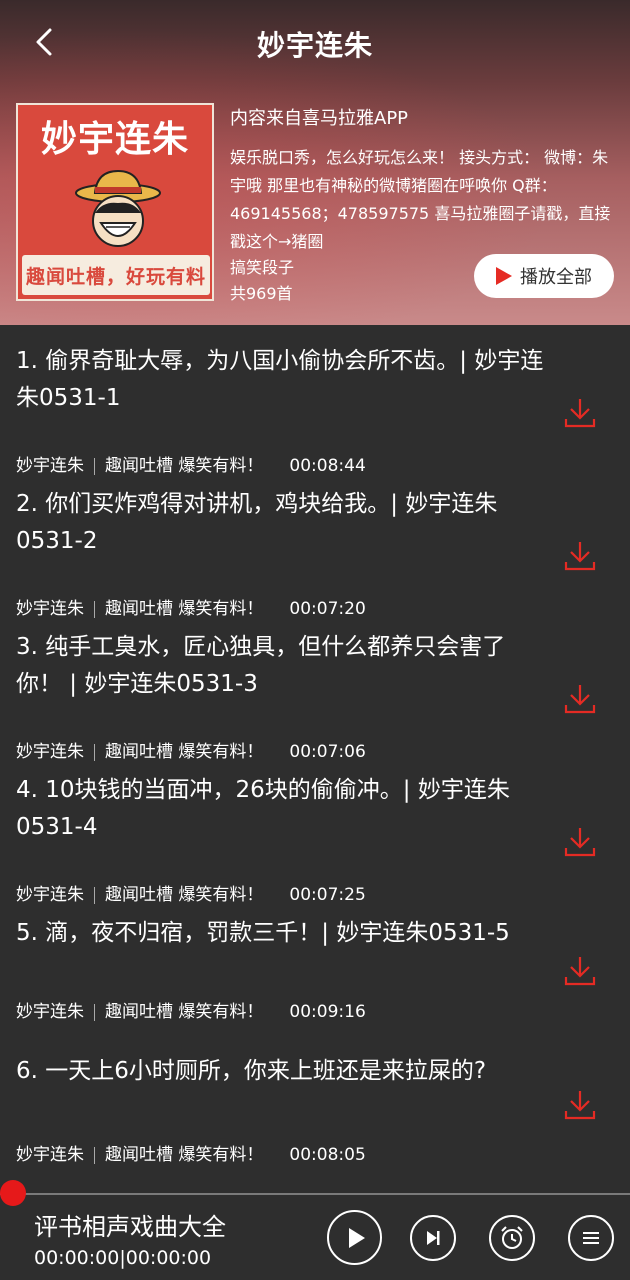 This screenshot has width=630, height=1280. What do you see at coordinates (263, 808) in the screenshot?
I see `track-title: 4. 10块钱的当面冲，26块的偷偷冲。| 妙宇连朱0531-4` at bounding box center [263, 808].